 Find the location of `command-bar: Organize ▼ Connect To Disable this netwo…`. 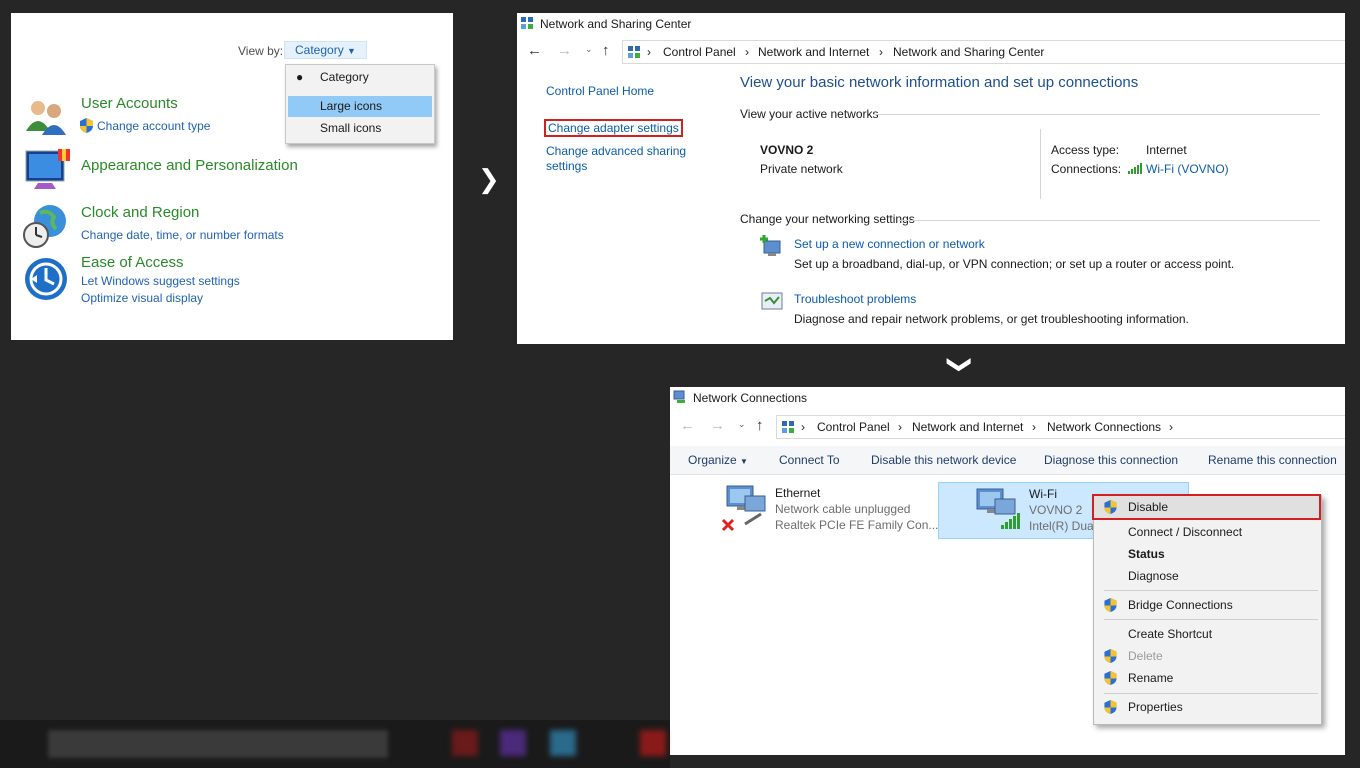

command-bar: Organize ▼ Connect To Disable this netwo… is located at coordinates (1007, 460).